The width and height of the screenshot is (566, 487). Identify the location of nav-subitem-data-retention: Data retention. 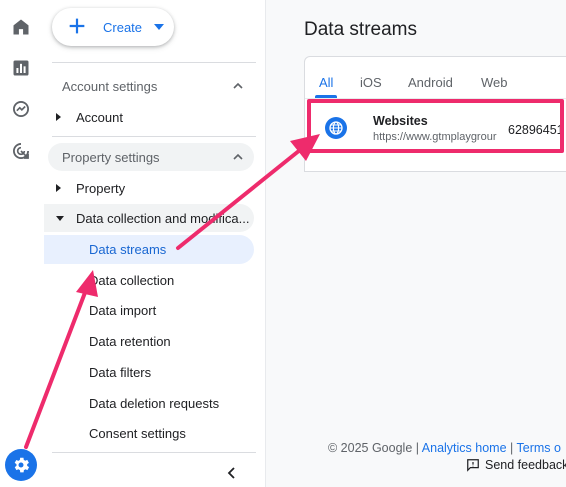
(149, 341).